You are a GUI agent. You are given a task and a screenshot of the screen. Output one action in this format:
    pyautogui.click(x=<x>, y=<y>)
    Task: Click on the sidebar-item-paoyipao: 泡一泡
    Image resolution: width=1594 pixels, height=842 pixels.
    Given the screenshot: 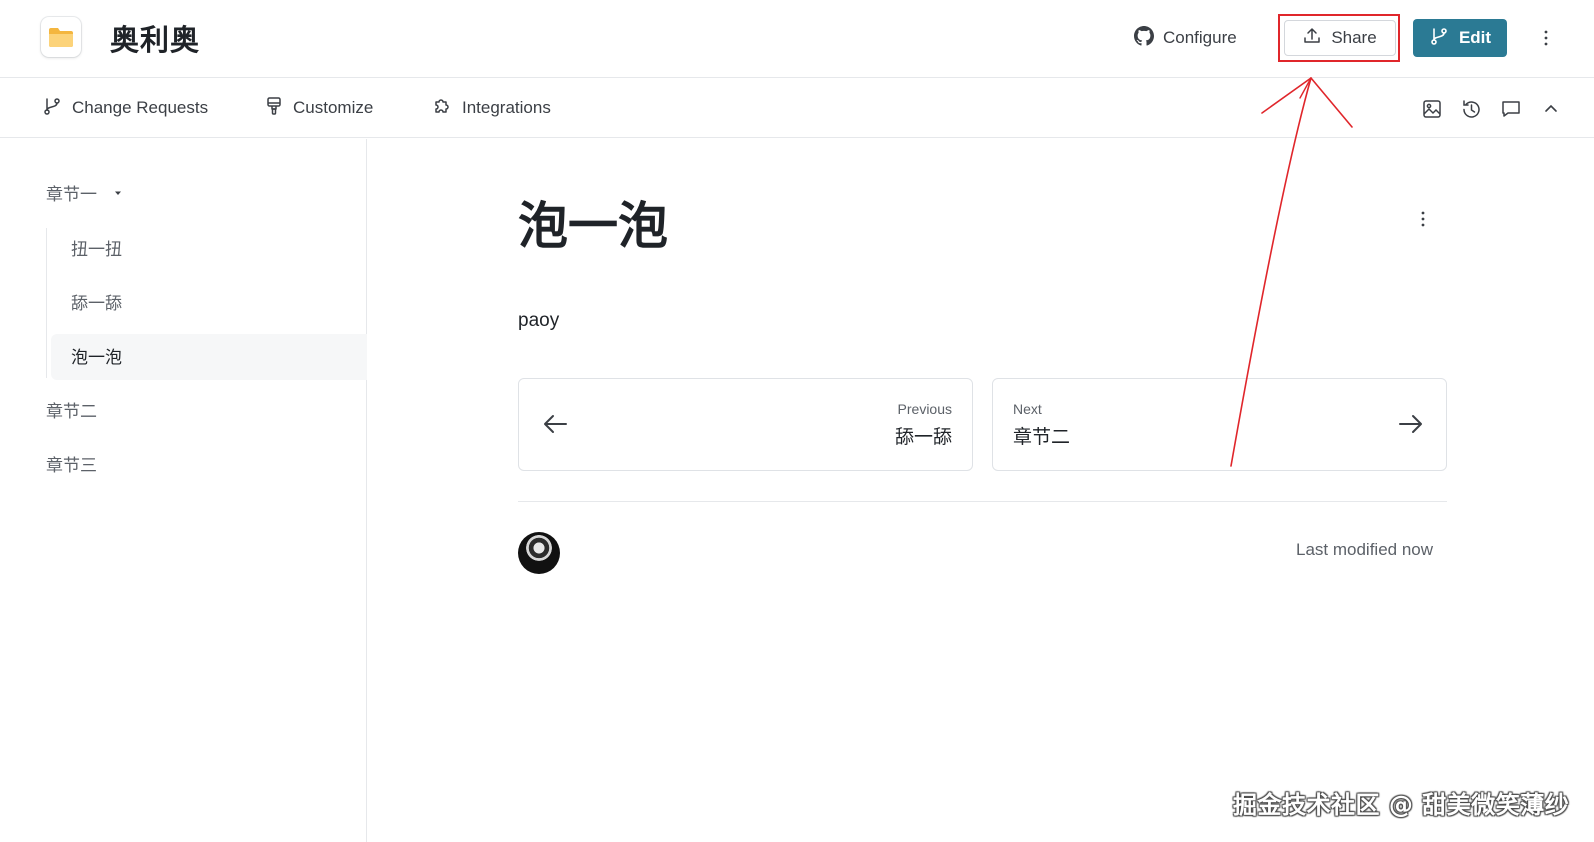 What is the action you would take?
    pyautogui.click(x=96, y=355)
    